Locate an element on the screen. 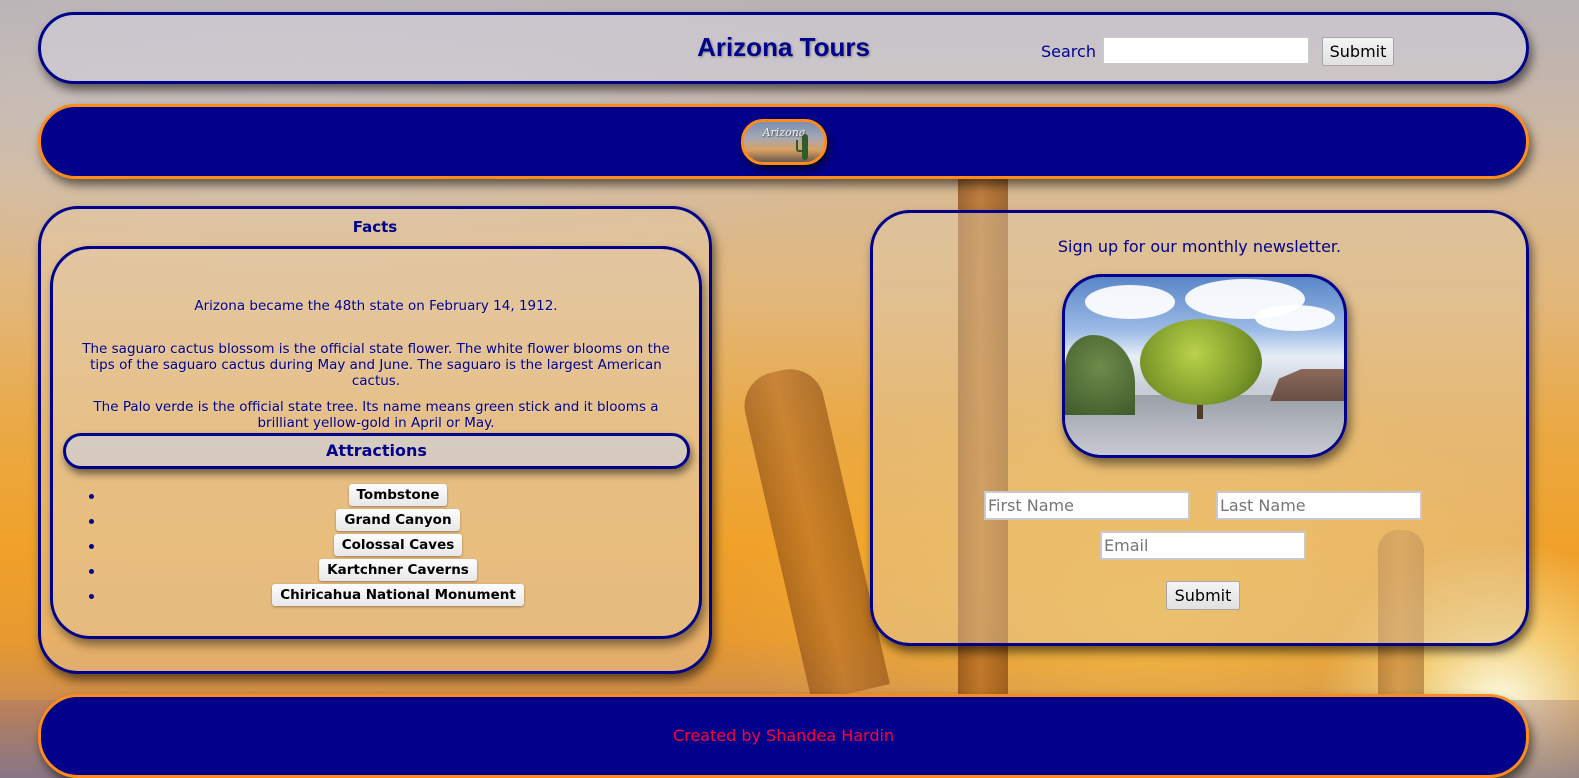 The height and width of the screenshot is (778, 1579). email-field is located at coordinates (1203, 545).